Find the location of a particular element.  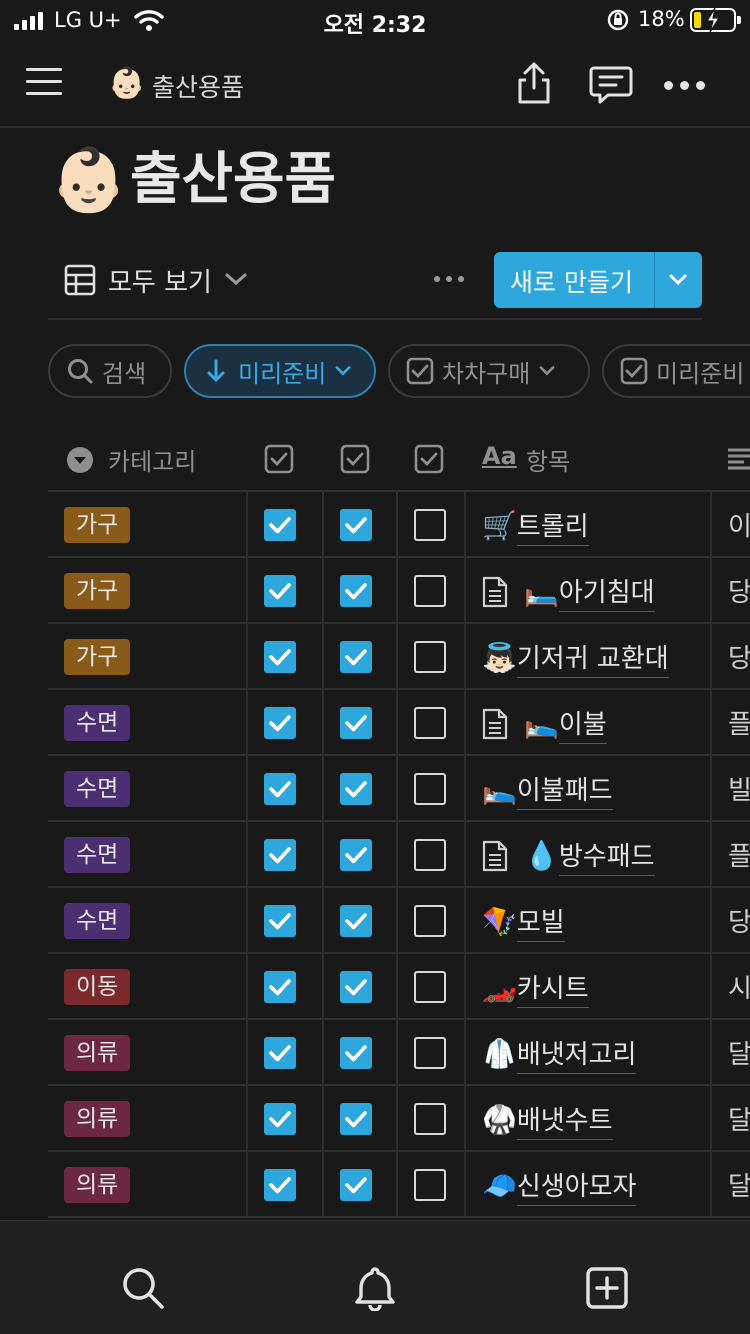

category-tag: 이동 is located at coordinates (97, 987).